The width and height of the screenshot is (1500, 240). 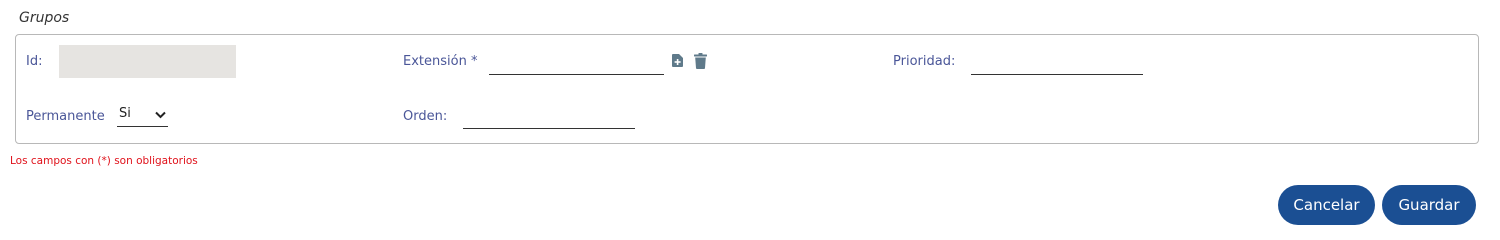 What do you see at coordinates (440, 61) in the screenshot?
I see `extension-label: Extensión *` at bounding box center [440, 61].